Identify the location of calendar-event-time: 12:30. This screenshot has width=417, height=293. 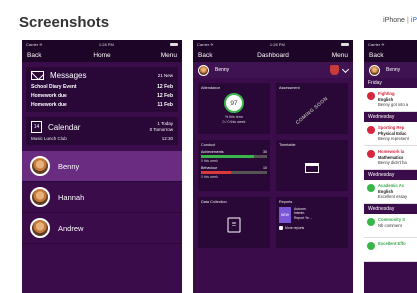
(167, 138).